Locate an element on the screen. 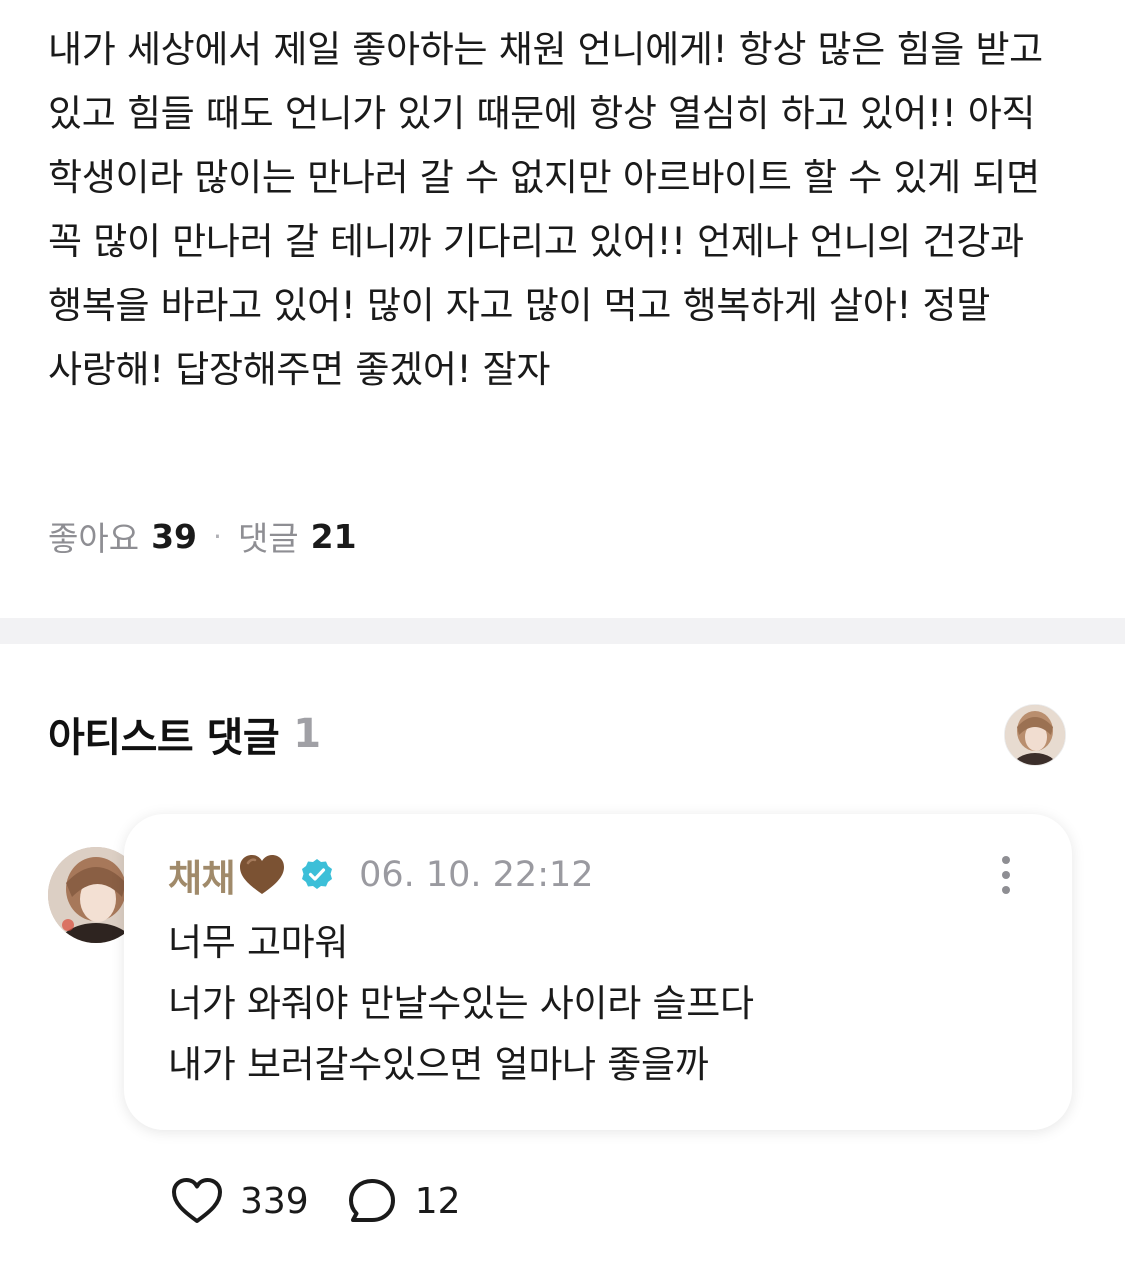  comments-label: 댓글 is located at coordinates (268, 536).